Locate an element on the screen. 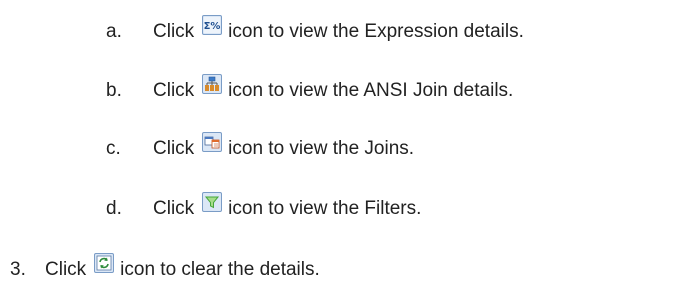 This screenshot has width=681, height=291. expression-icon-glyph: Σ% is located at coordinates (212, 26).